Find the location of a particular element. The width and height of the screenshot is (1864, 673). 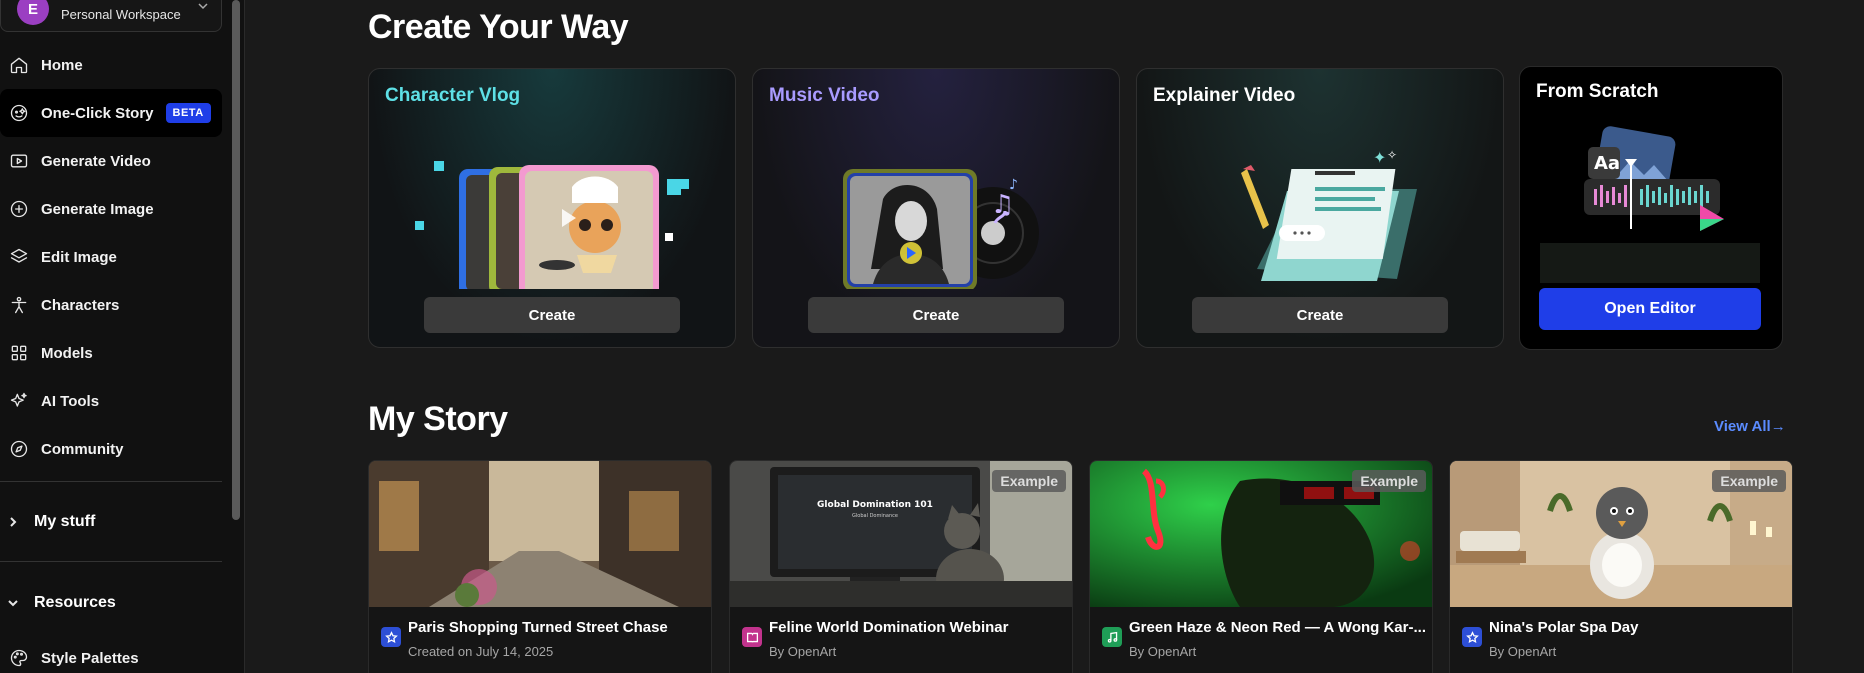

compass-icon is located at coordinates (19, 449).